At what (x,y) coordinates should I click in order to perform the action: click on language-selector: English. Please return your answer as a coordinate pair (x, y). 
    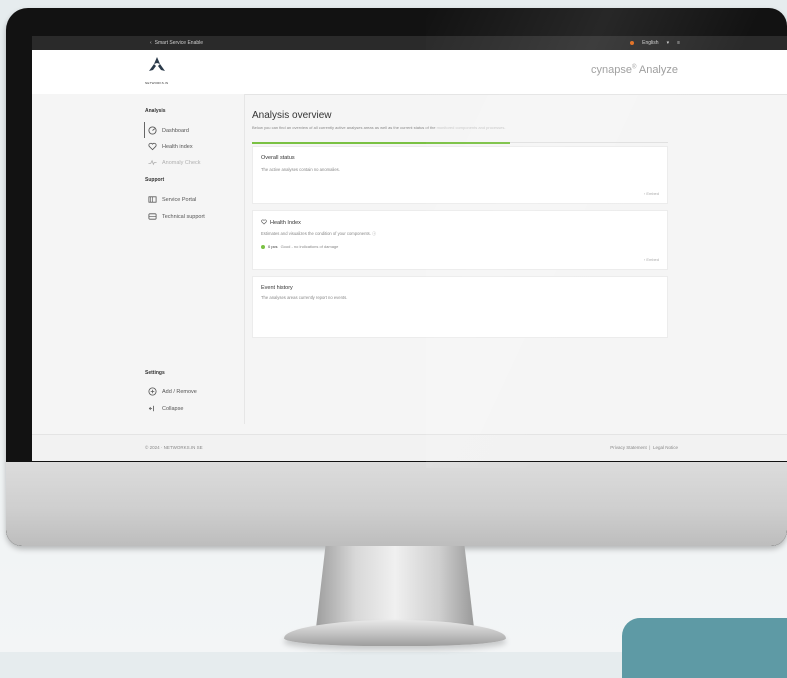
    Looking at the image, I should click on (650, 43).